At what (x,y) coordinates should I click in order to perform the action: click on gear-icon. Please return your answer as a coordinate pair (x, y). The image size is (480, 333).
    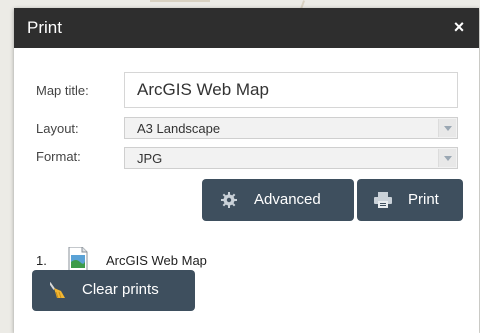
    Looking at the image, I should click on (229, 202).